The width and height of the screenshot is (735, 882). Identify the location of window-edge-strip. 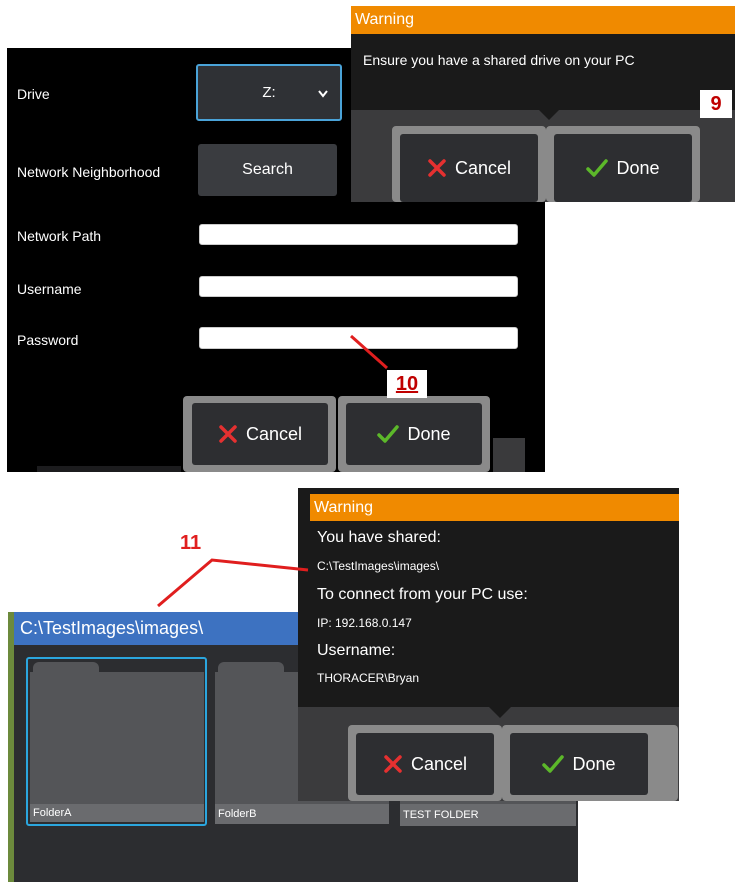
(11, 747).